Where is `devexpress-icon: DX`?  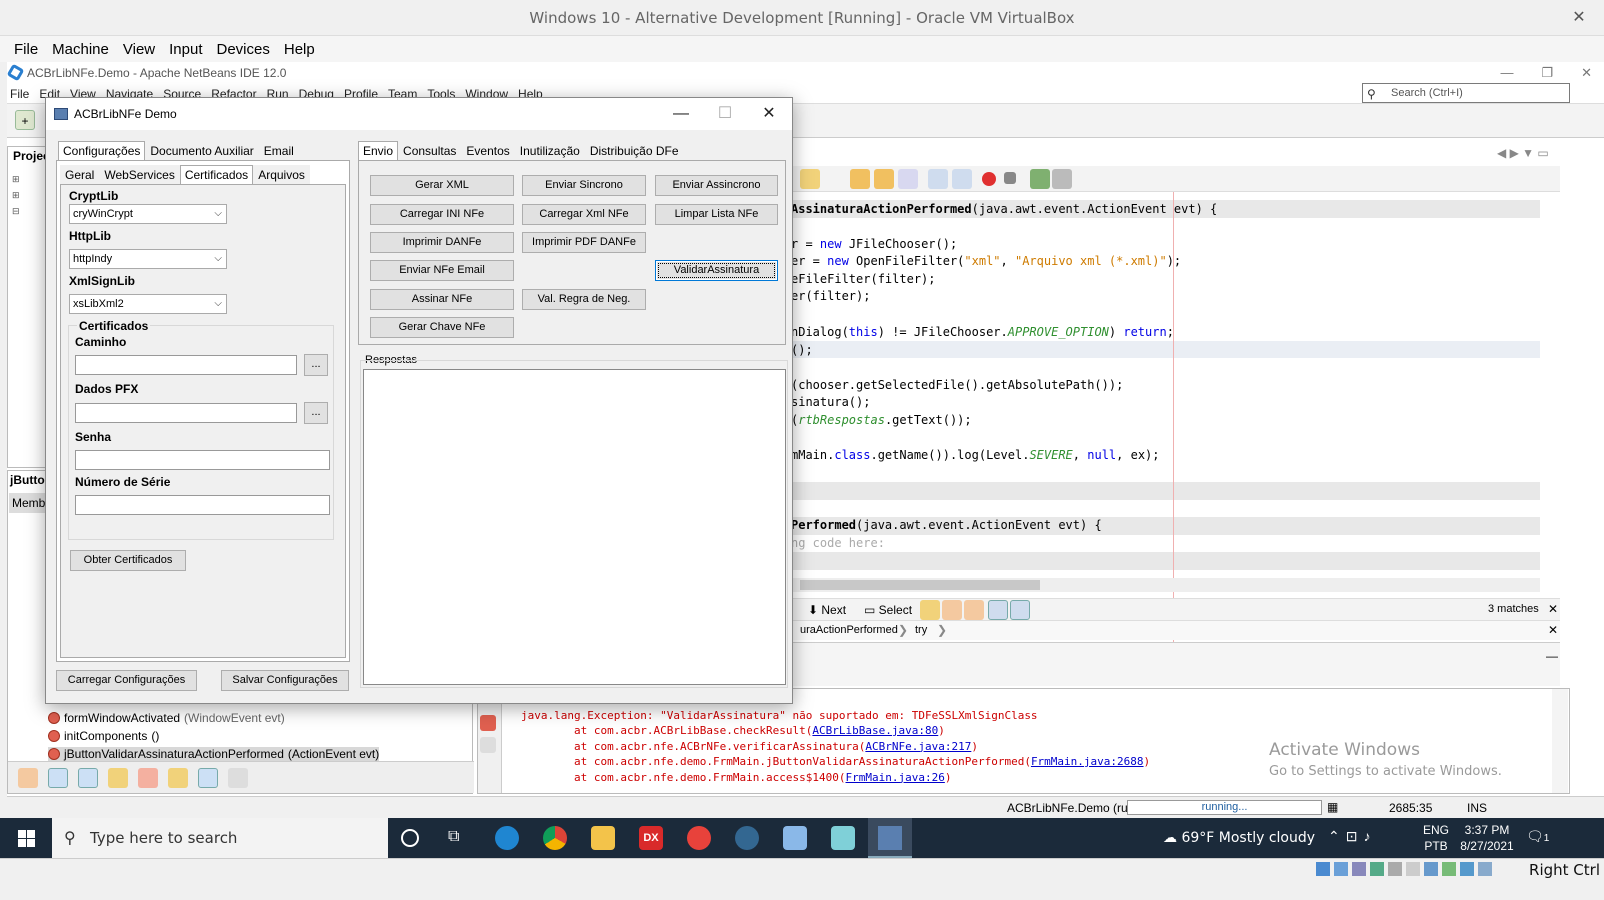
devexpress-icon: DX is located at coordinates (651, 838).